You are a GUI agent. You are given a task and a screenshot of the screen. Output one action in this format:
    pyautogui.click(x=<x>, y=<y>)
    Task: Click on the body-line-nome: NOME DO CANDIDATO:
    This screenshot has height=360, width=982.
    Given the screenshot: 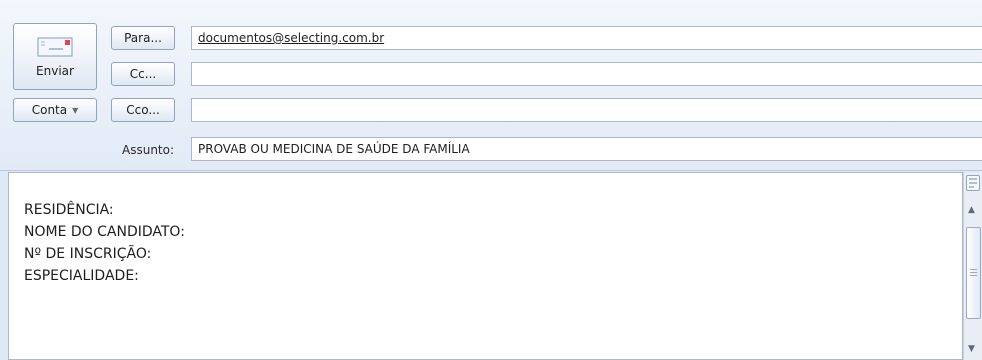 What is the action you would take?
    pyautogui.click(x=104, y=232)
    